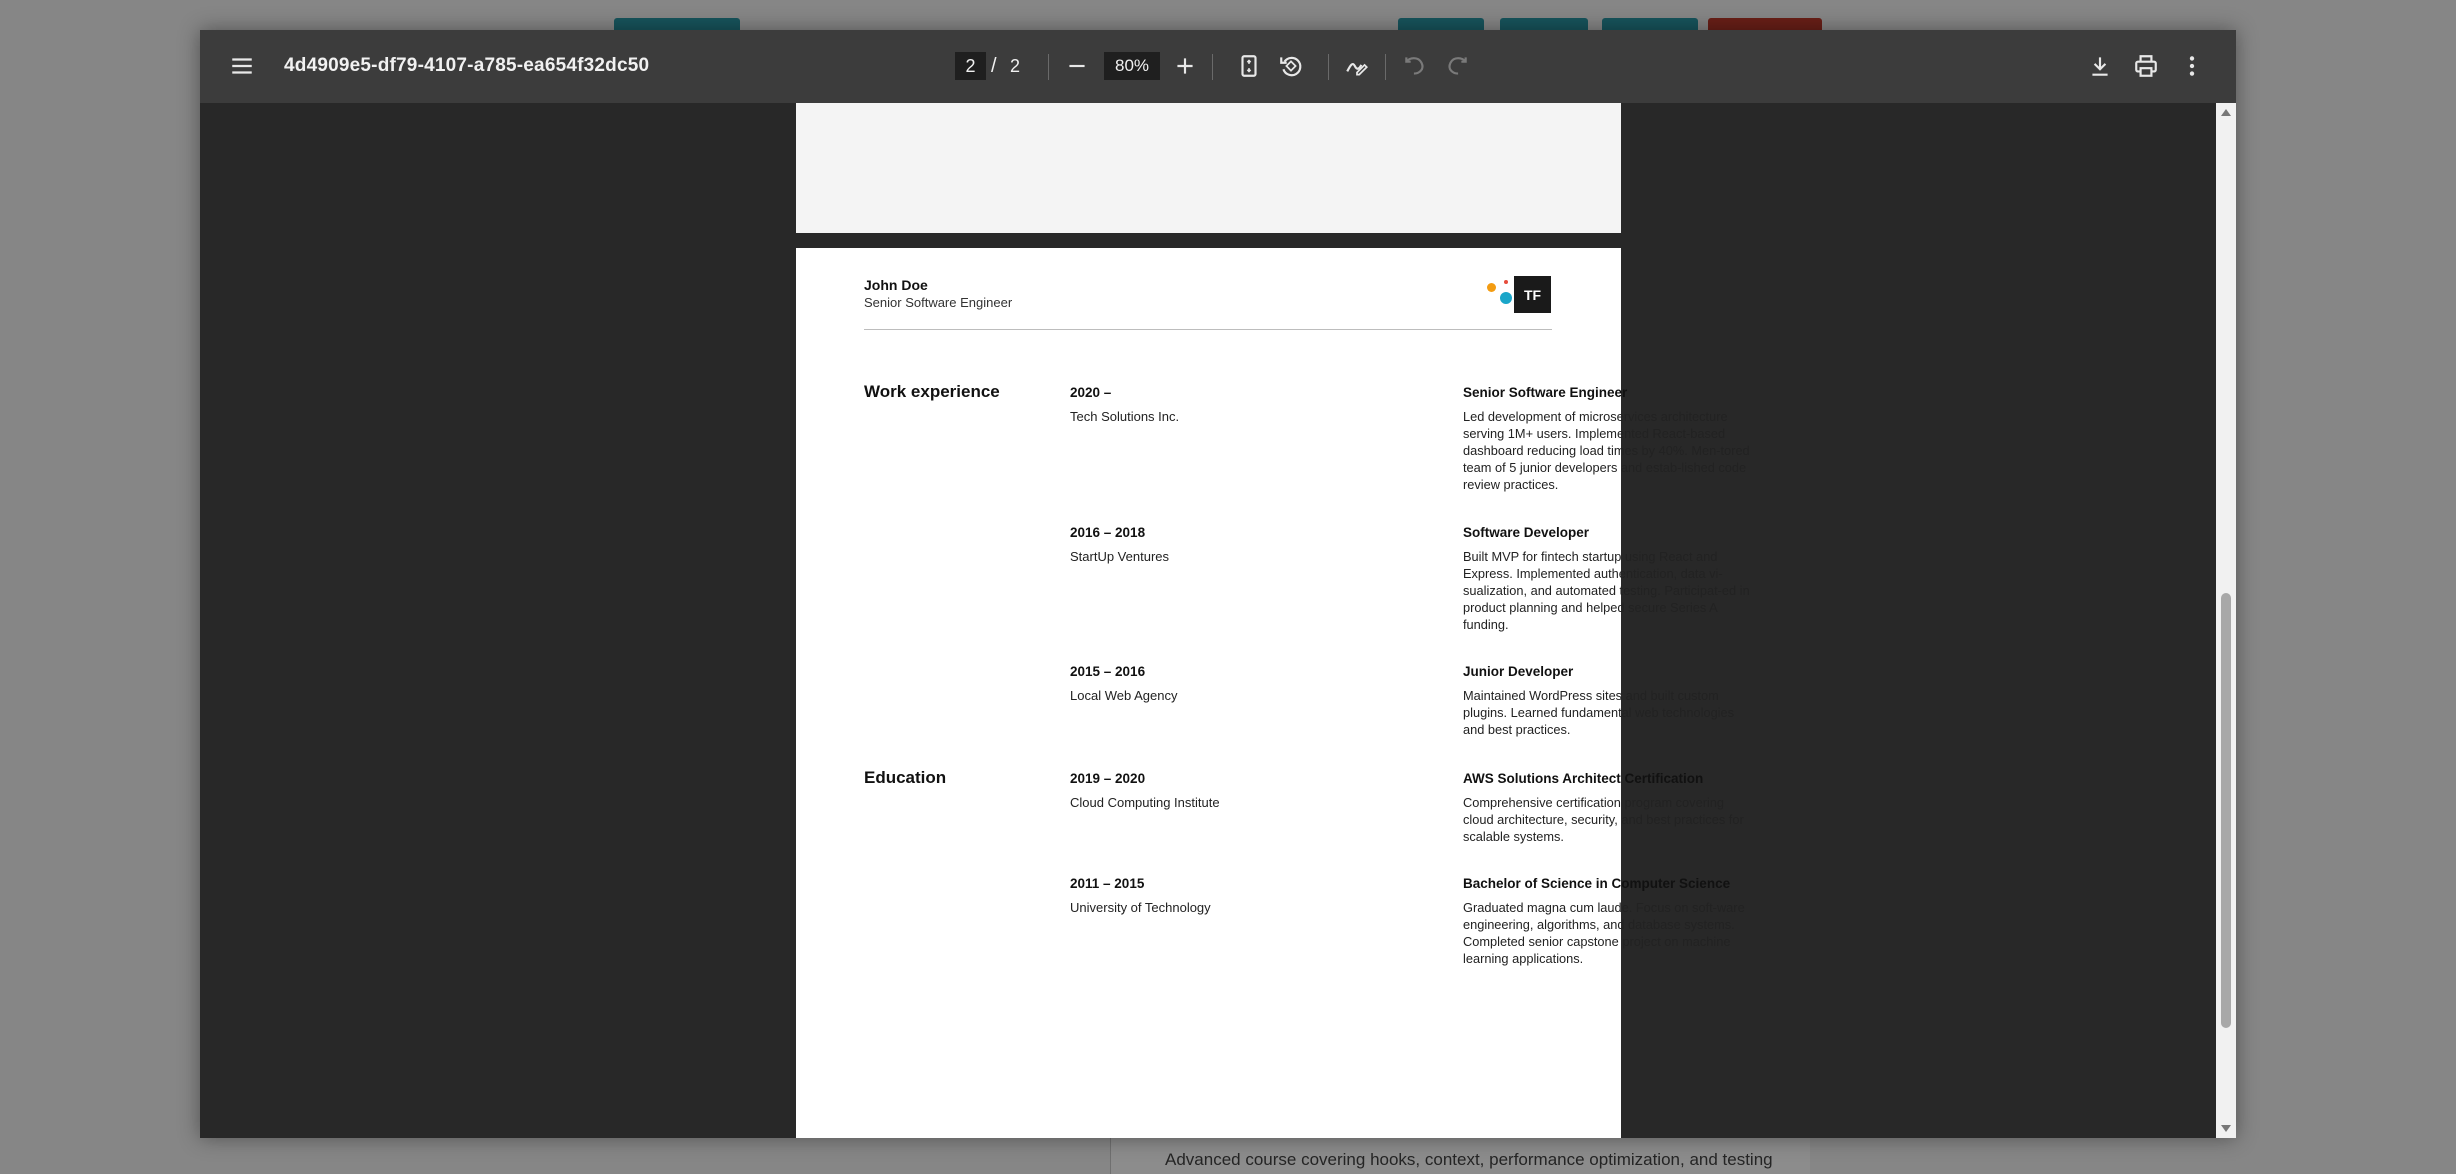 The width and height of the screenshot is (2456, 1174). Describe the element at coordinates (1108, 671) in the screenshot. I see `entry-dates: 2015 – 2016` at that location.